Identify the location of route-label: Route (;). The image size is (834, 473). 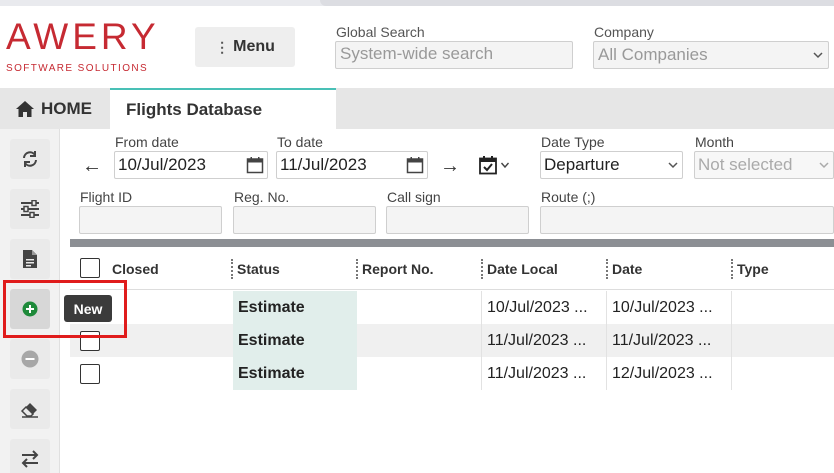
(568, 197).